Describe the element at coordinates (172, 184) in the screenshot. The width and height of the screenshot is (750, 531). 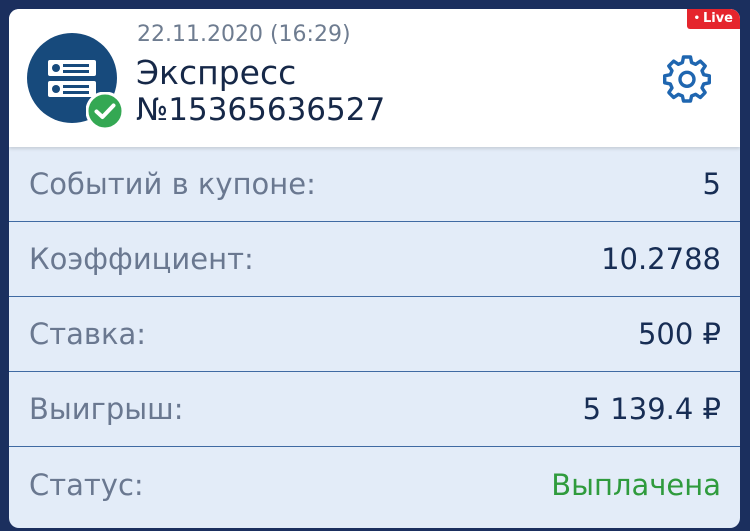
I see `detail-label: Событий в купоне:` at that location.